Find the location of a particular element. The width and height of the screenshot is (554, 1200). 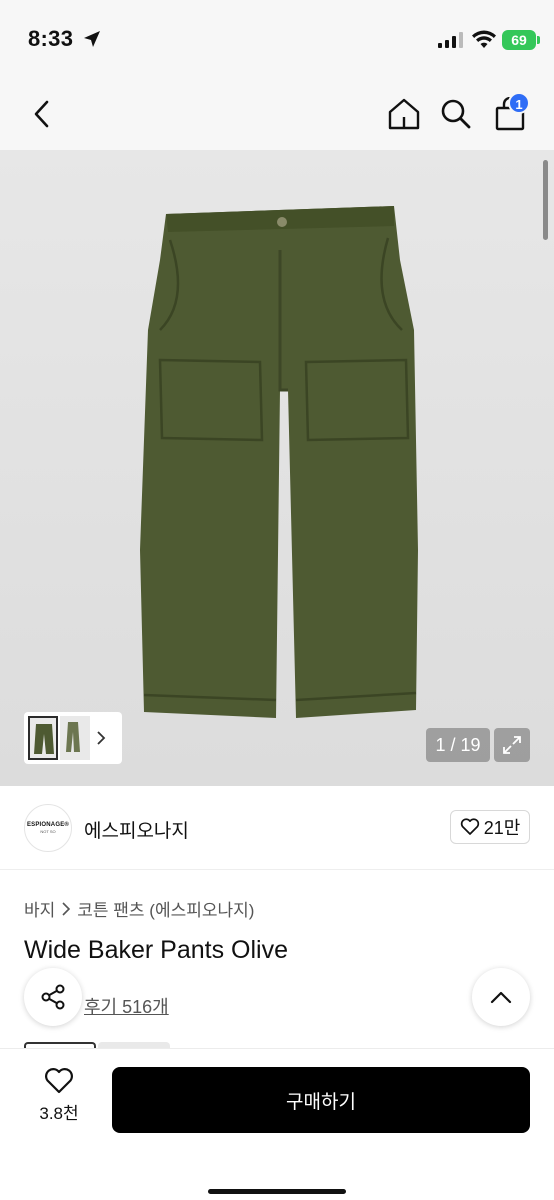

thumbnail-selected is located at coordinates (43, 738).